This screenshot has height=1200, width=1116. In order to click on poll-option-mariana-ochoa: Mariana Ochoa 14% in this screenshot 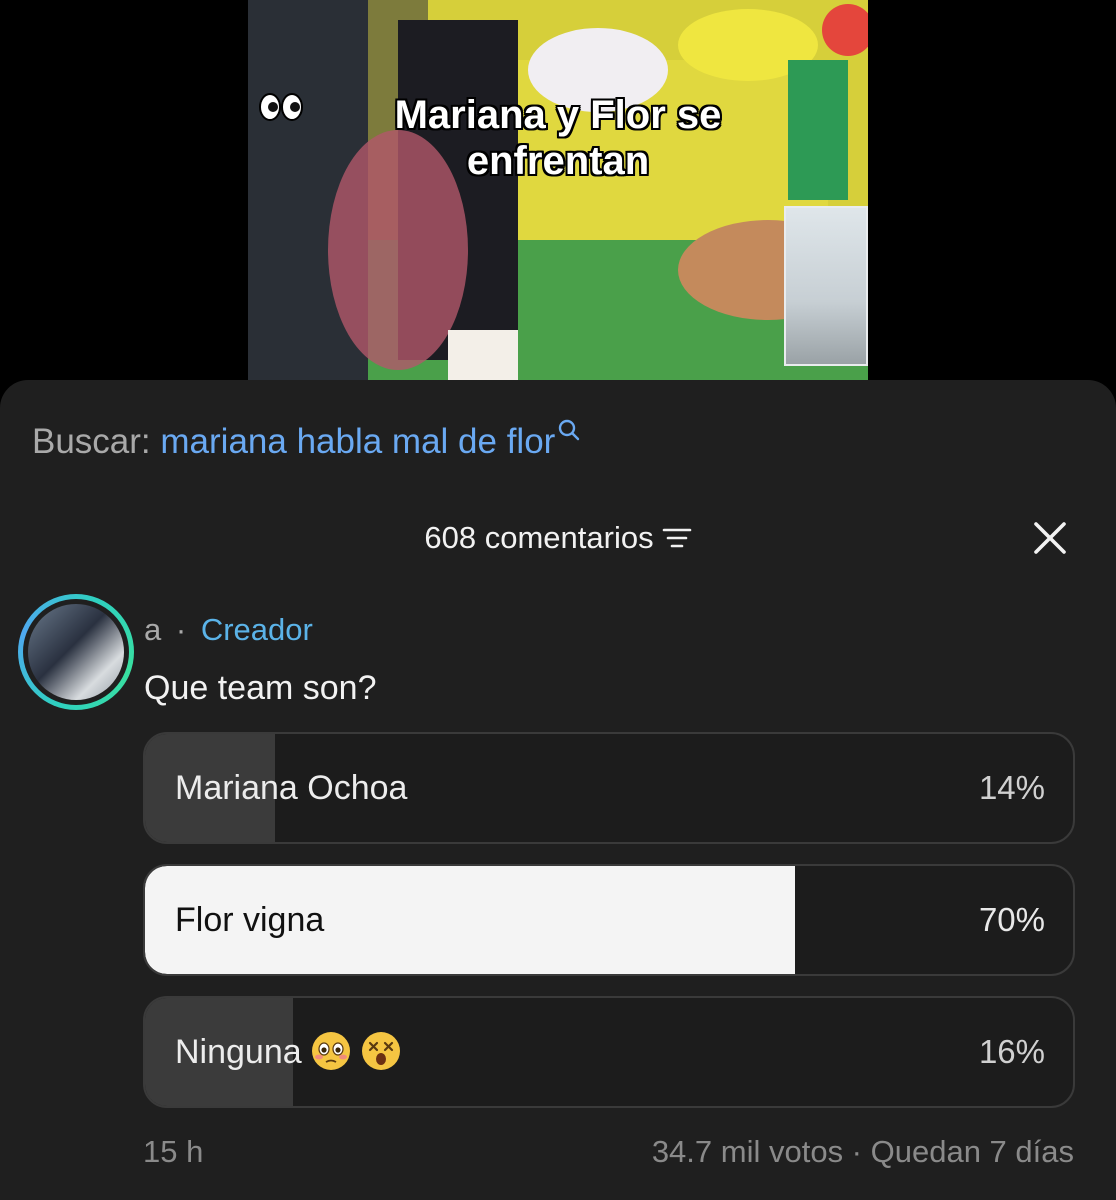, I will do `click(609, 788)`.